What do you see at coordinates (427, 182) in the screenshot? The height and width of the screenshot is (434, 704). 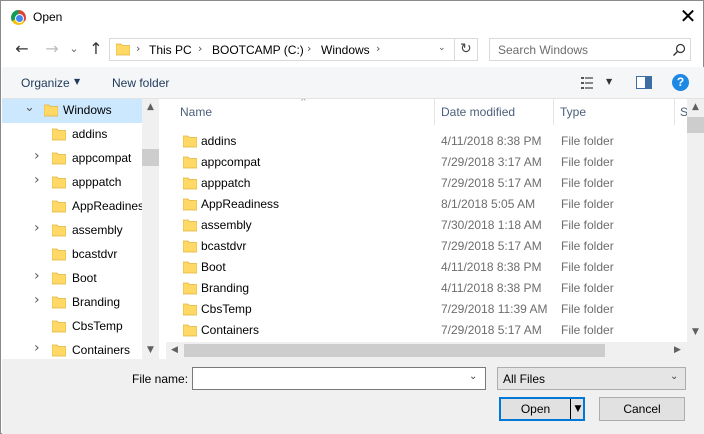 I see `file-row: apppatch 7/29/2018 5:17 AM File folder` at bounding box center [427, 182].